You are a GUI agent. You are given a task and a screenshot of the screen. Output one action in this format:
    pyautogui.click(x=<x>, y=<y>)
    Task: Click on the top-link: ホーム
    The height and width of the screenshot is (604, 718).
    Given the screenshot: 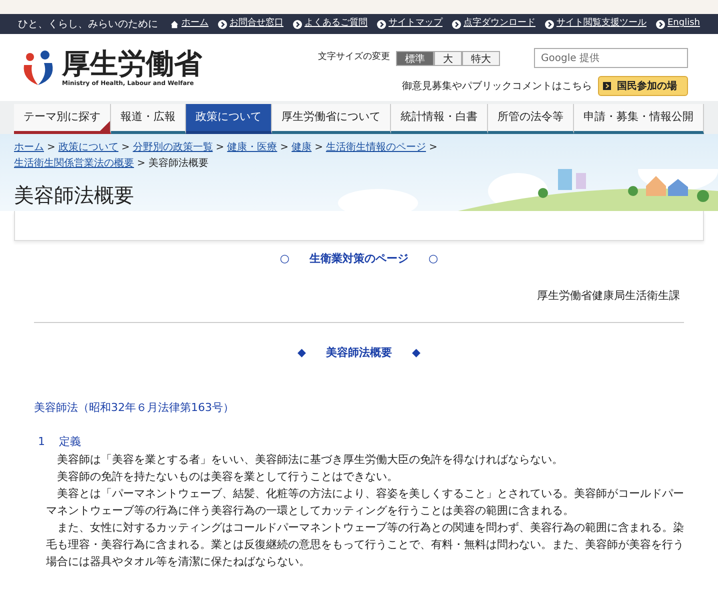 What is the action you would take?
    pyautogui.click(x=189, y=24)
    